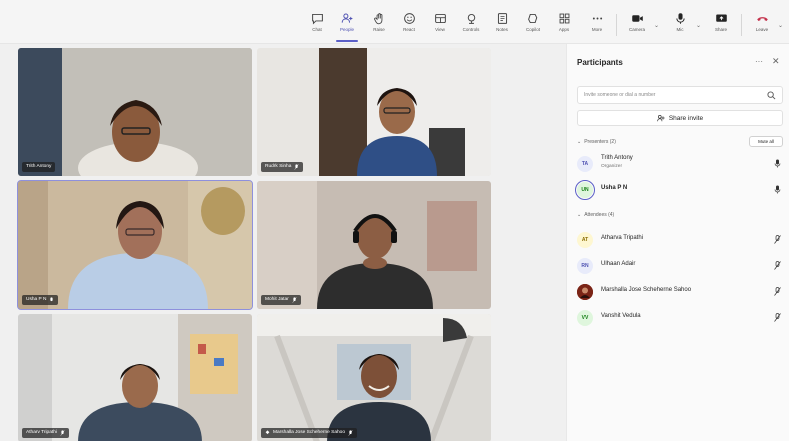  Describe the element at coordinates (698, 25) in the screenshot. I see `mic-options-chevron-down-icon: ⌄` at that location.